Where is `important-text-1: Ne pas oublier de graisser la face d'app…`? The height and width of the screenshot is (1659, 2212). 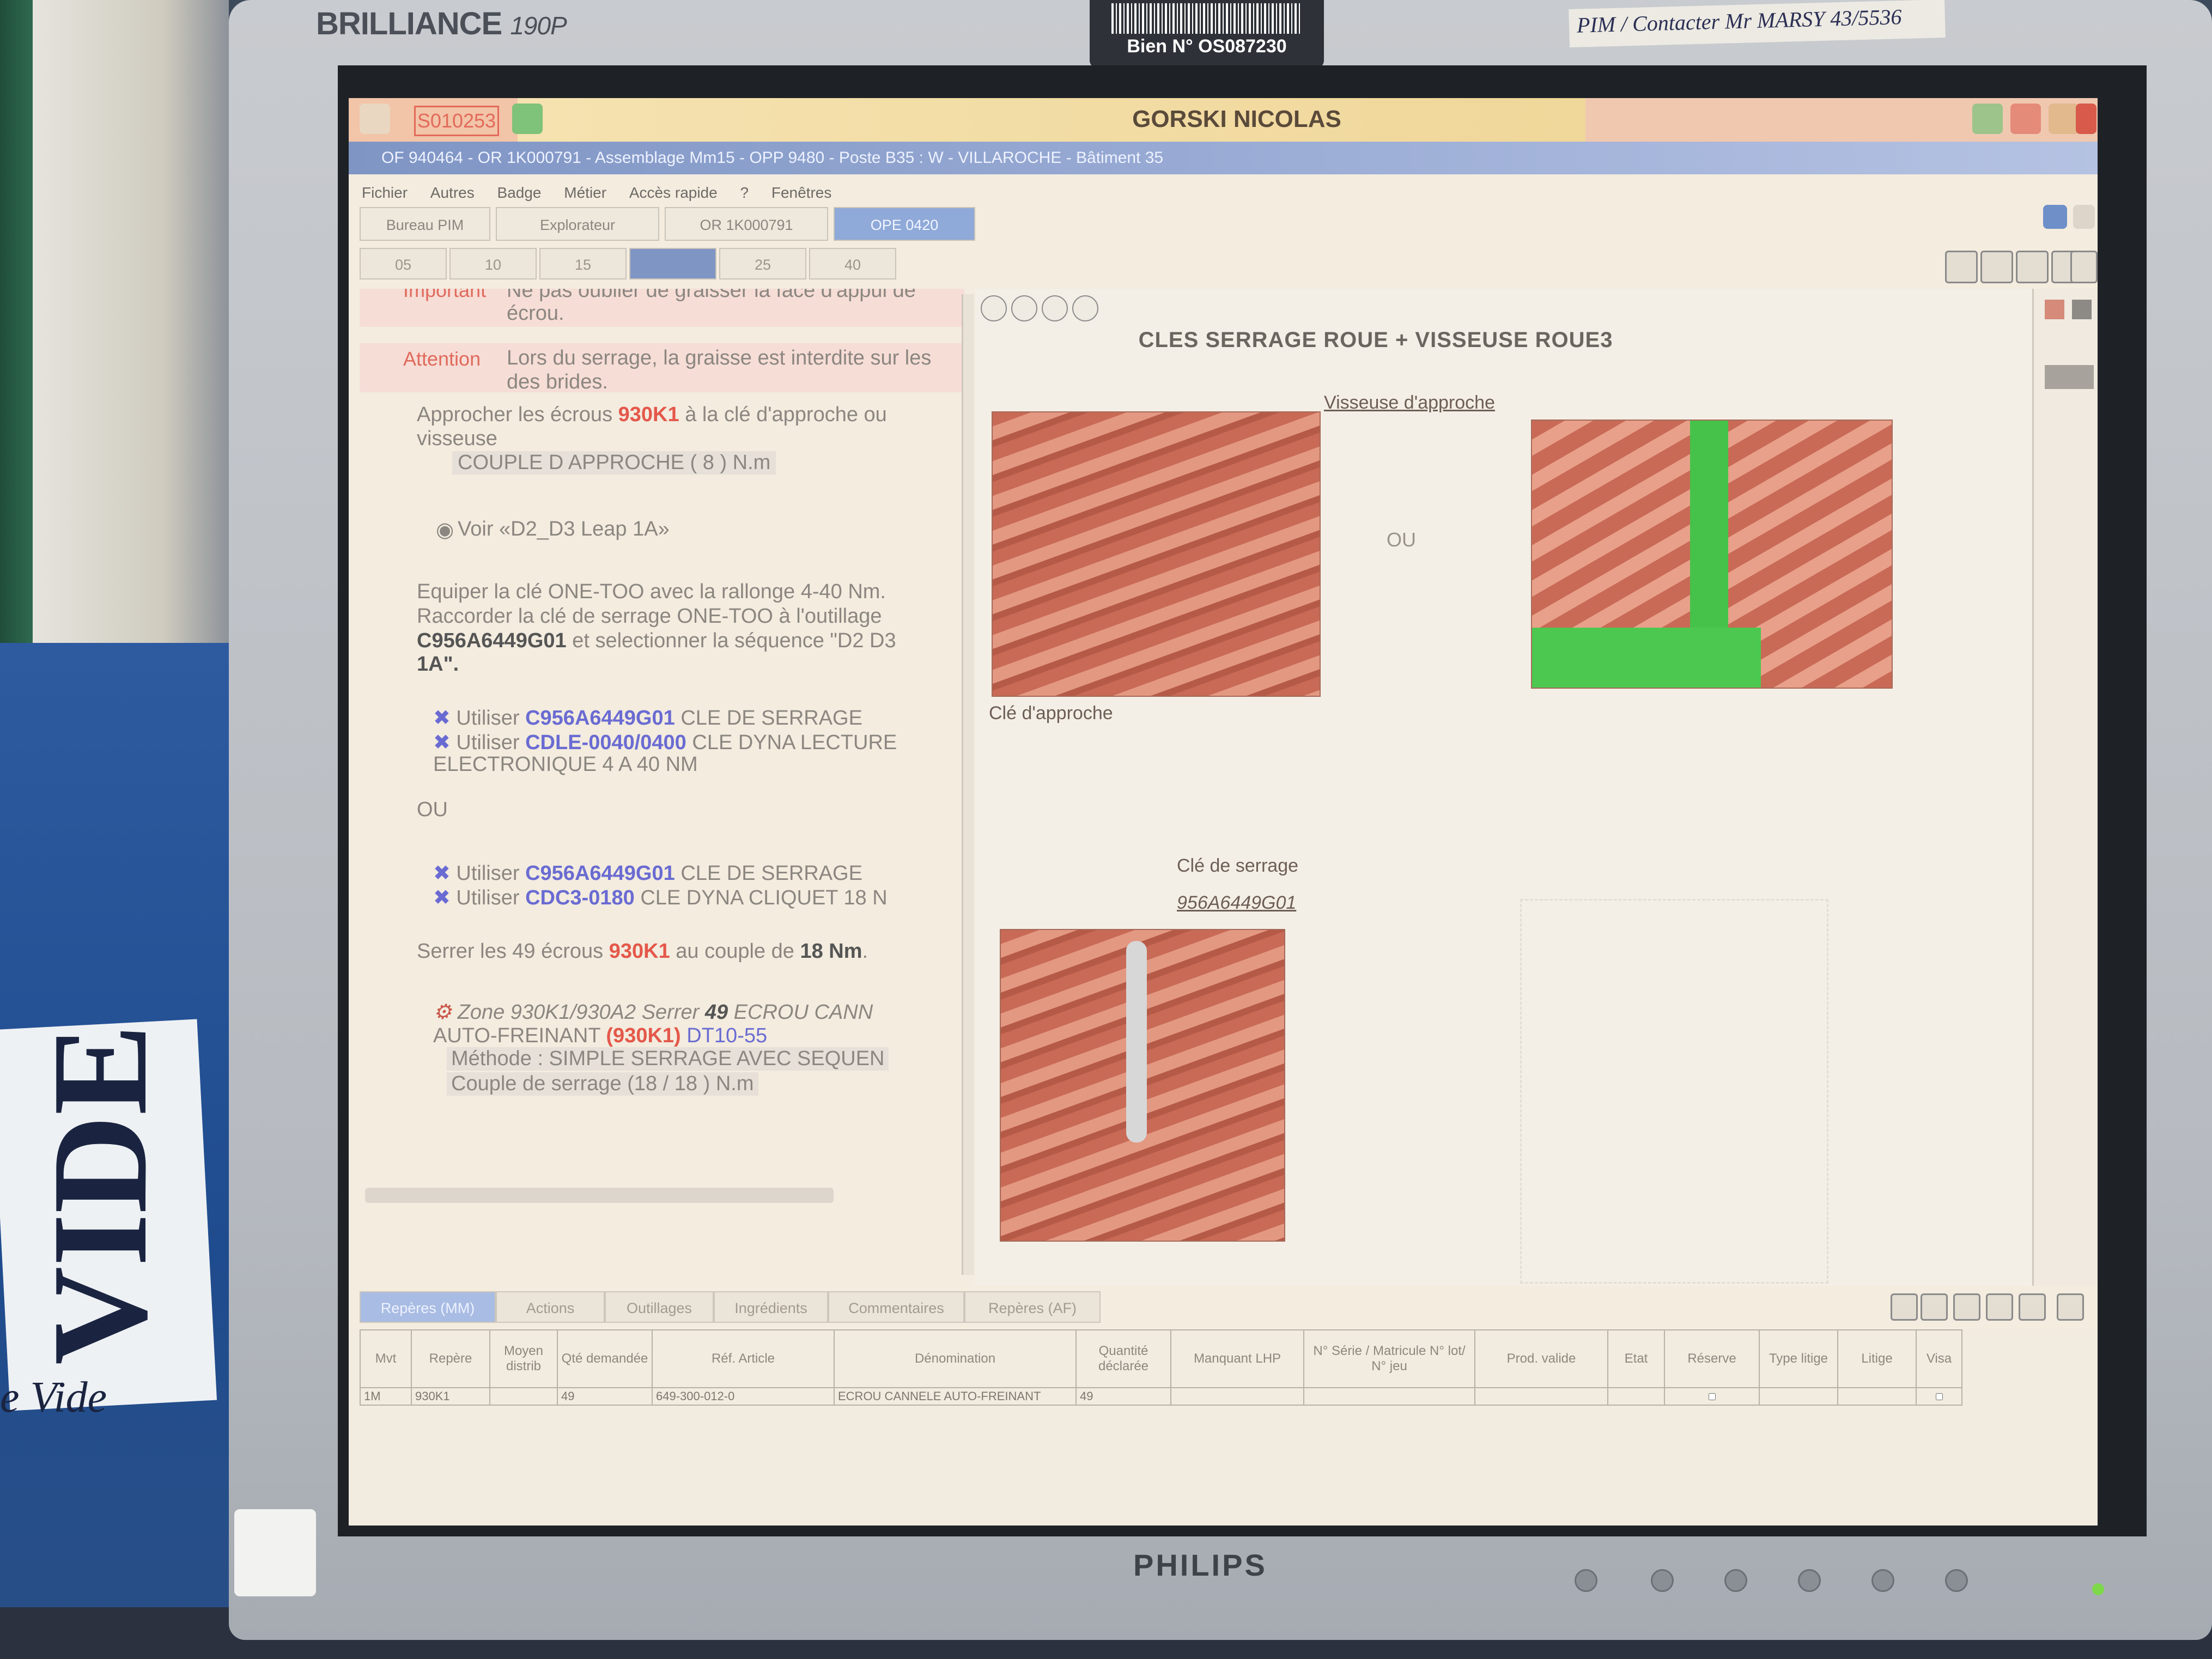 important-text-1: Ne pas oublier de graisser la face d'app… is located at coordinates (711, 295).